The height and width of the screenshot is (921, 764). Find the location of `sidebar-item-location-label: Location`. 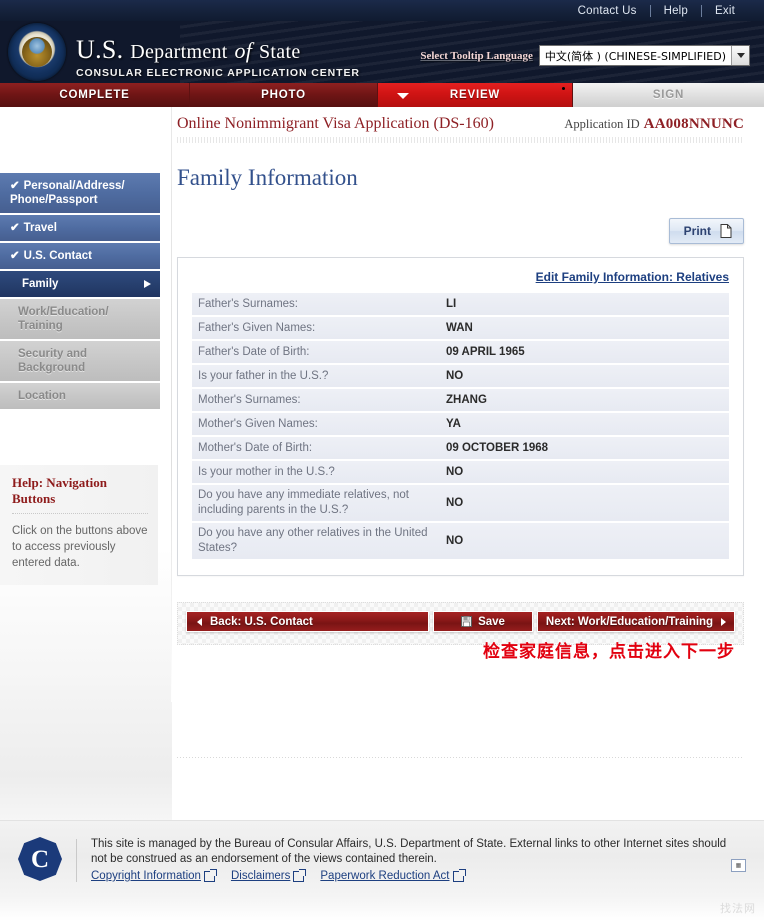

sidebar-item-location-label: Location is located at coordinates (42, 396).